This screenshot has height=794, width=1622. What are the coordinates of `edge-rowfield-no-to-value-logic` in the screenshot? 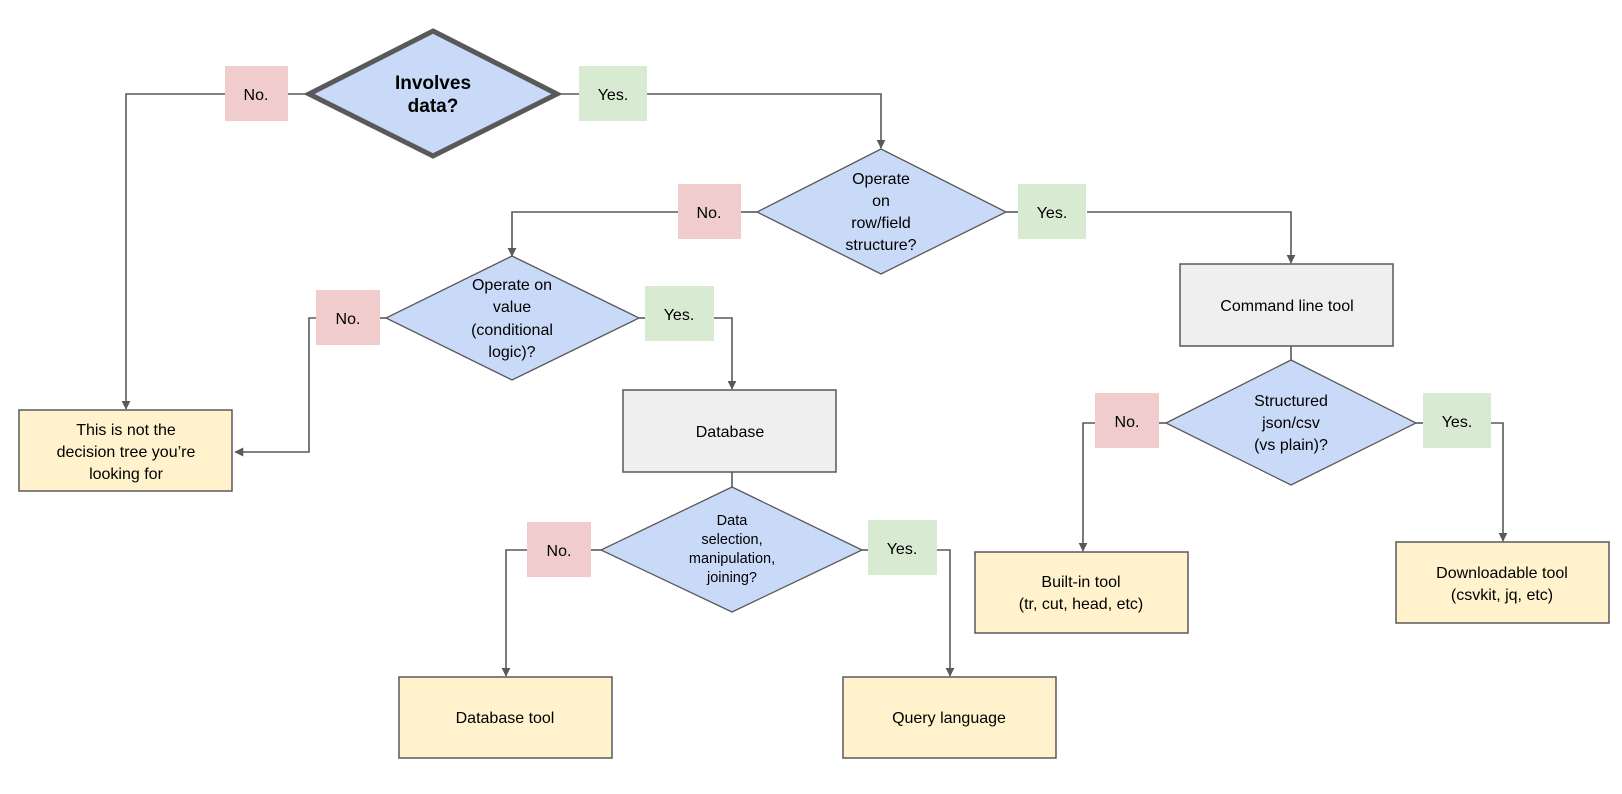 It's located at (592, 234).